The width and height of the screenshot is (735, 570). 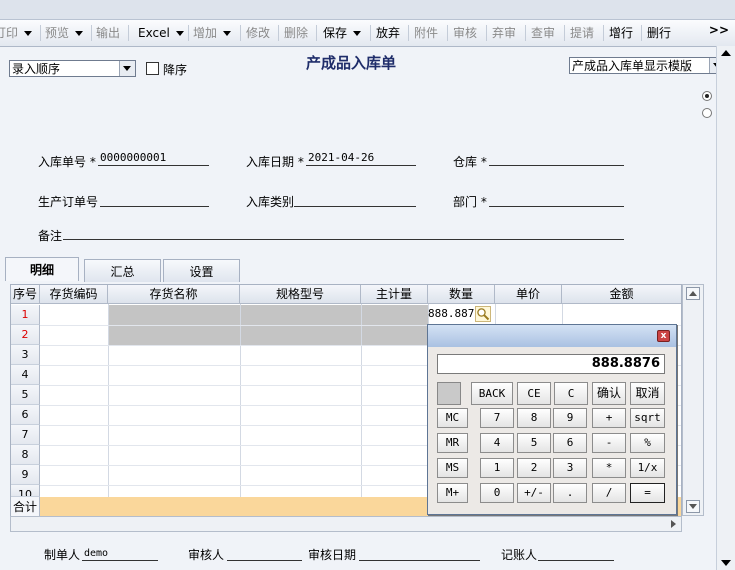 I want to click on discard-button: 放弃, so click(x=388, y=33).